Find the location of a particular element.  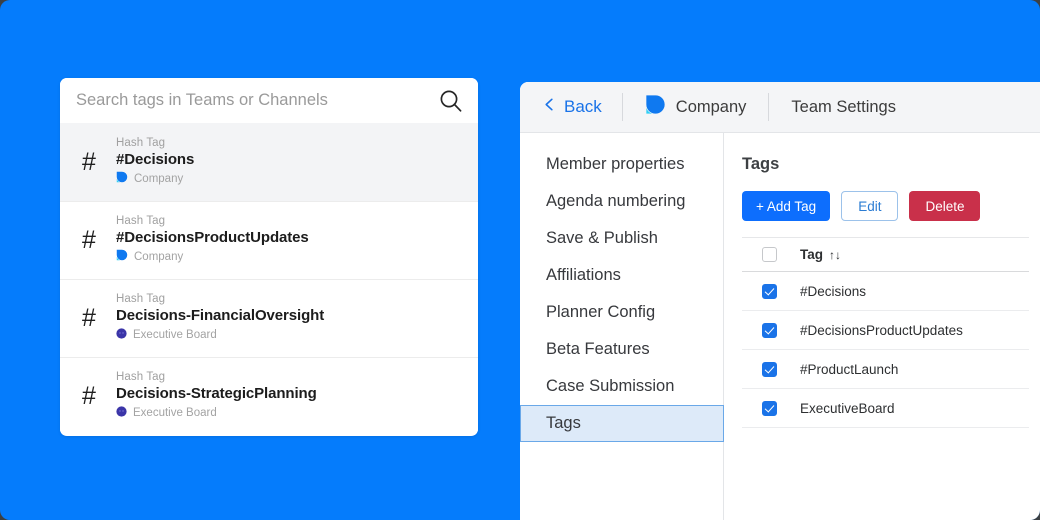

chevron-left-icon is located at coordinates (549, 107).